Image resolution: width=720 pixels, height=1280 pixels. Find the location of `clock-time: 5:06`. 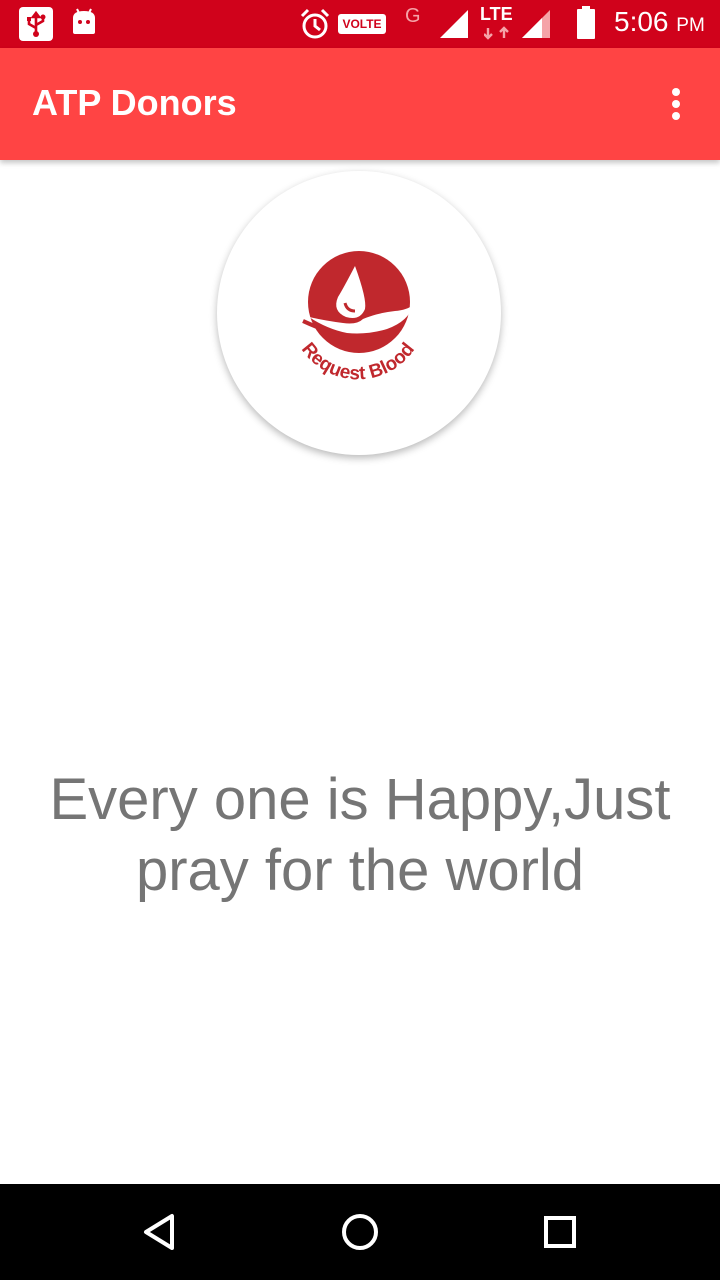

clock-time: 5:06 is located at coordinates (641, 21).